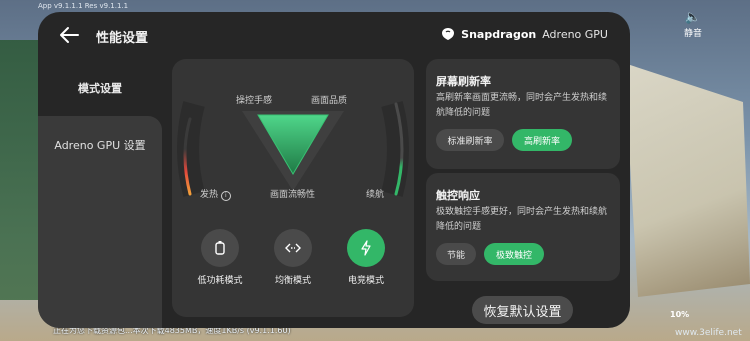  I want to click on sidebar-item-mode: 模式设置, so click(100, 88).